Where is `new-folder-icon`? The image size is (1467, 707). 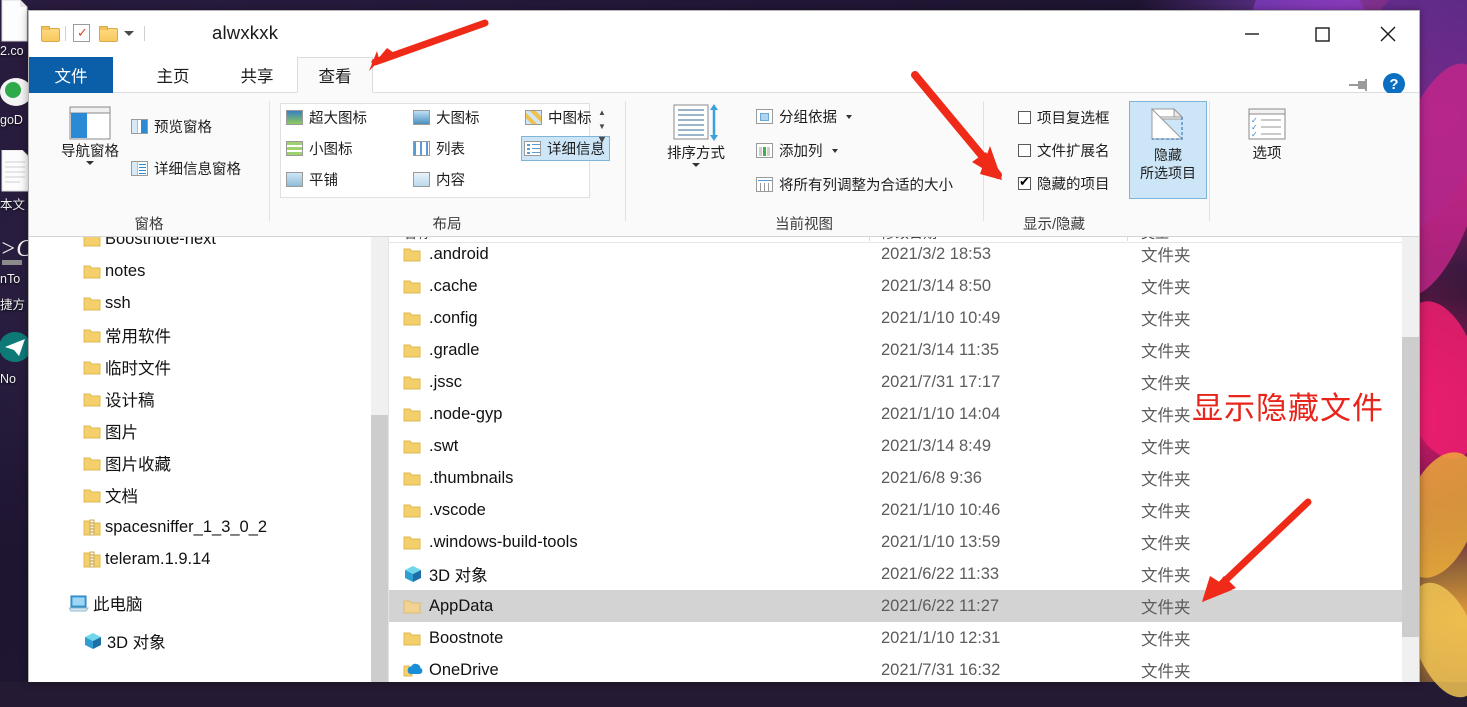
new-folder-icon is located at coordinates (108, 34).